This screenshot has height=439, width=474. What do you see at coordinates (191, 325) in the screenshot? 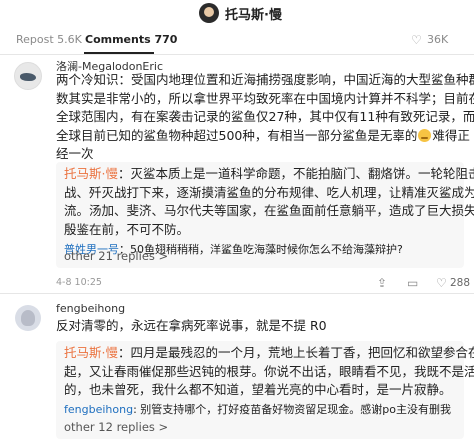
I see `comment-body: 反对清零的，永远在拿病死率说事，就是不提 R0` at bounding box center [191, 325].